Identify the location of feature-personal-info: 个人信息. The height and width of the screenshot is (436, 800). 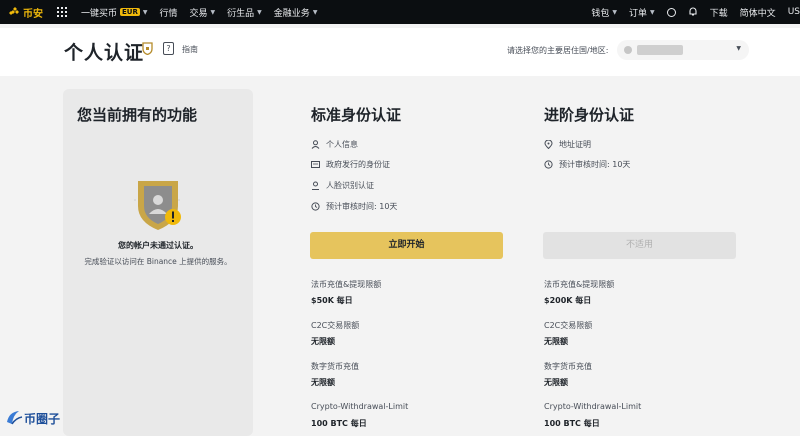
(334, 144).